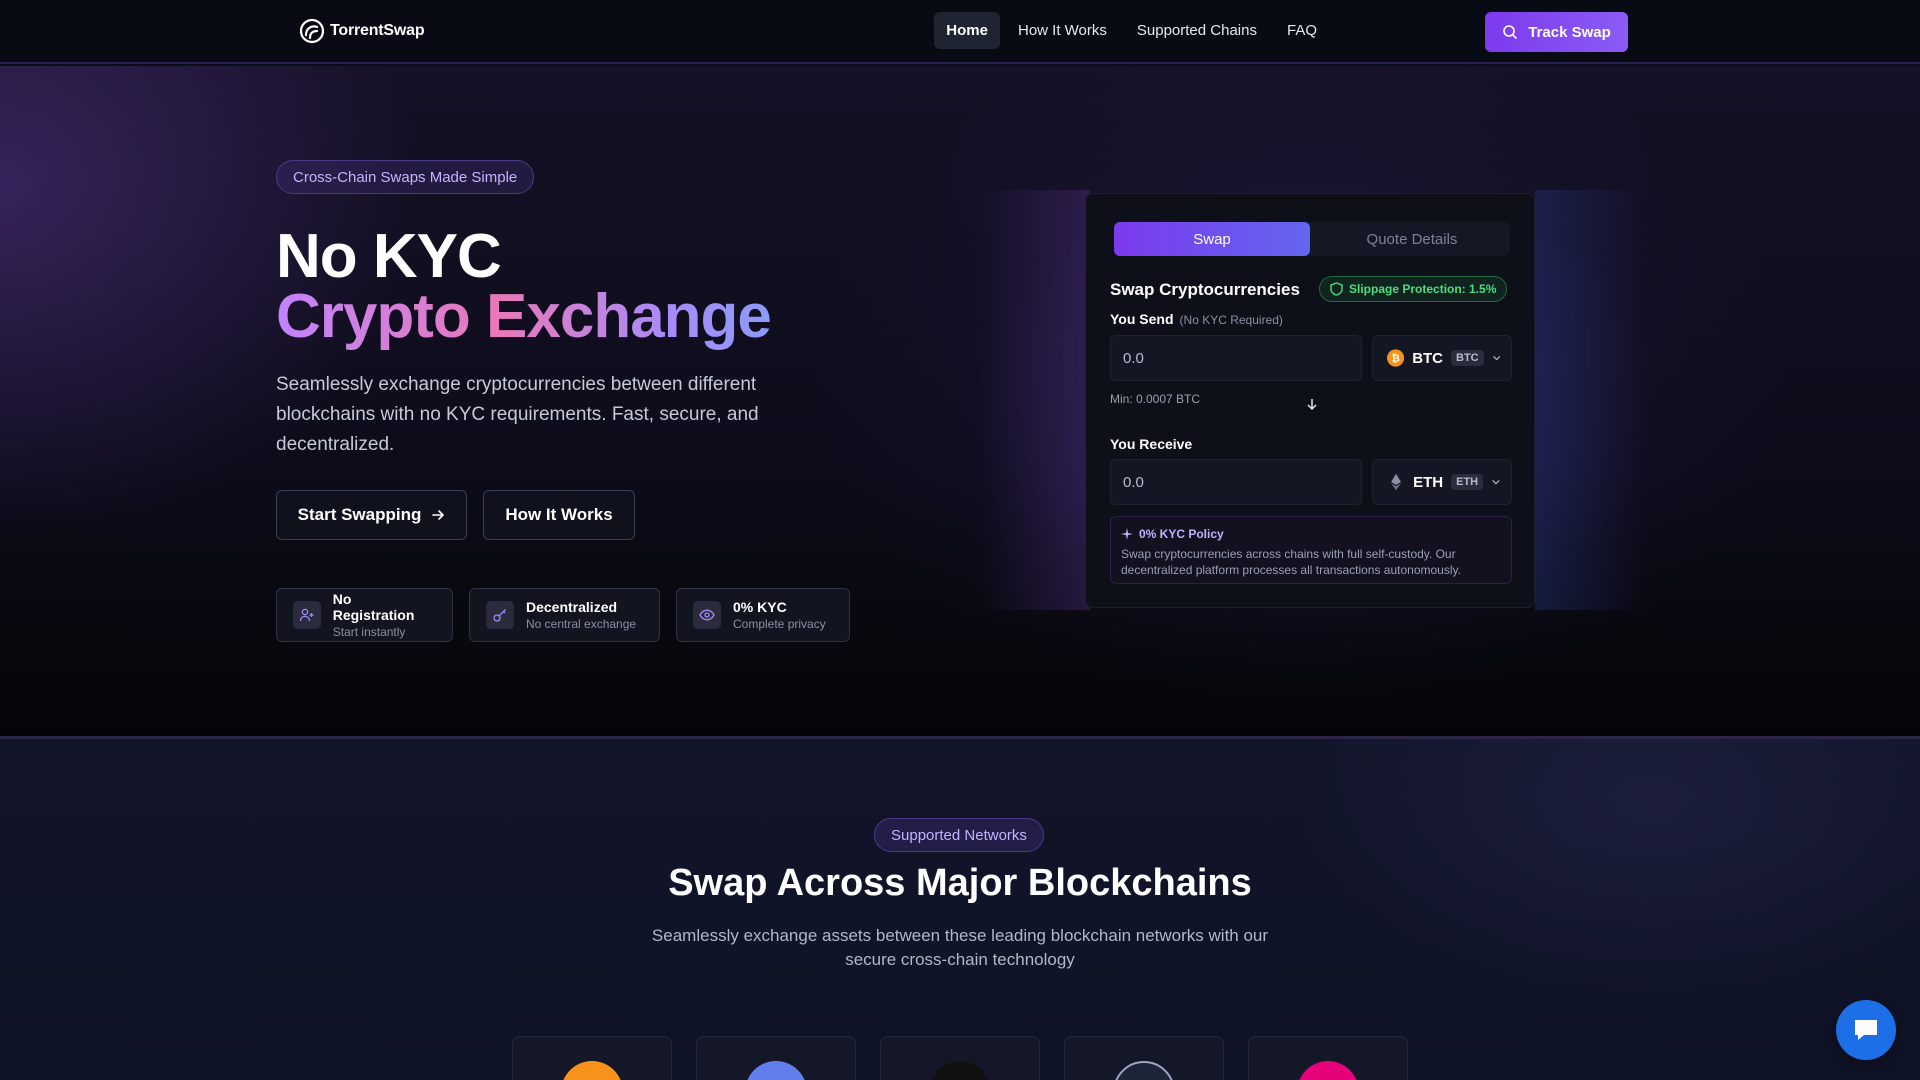 Image resolution: width=1920 pixels, height=1080 pixels. I want to click on track-swap-label: Track Swap, so click(1569, 32).